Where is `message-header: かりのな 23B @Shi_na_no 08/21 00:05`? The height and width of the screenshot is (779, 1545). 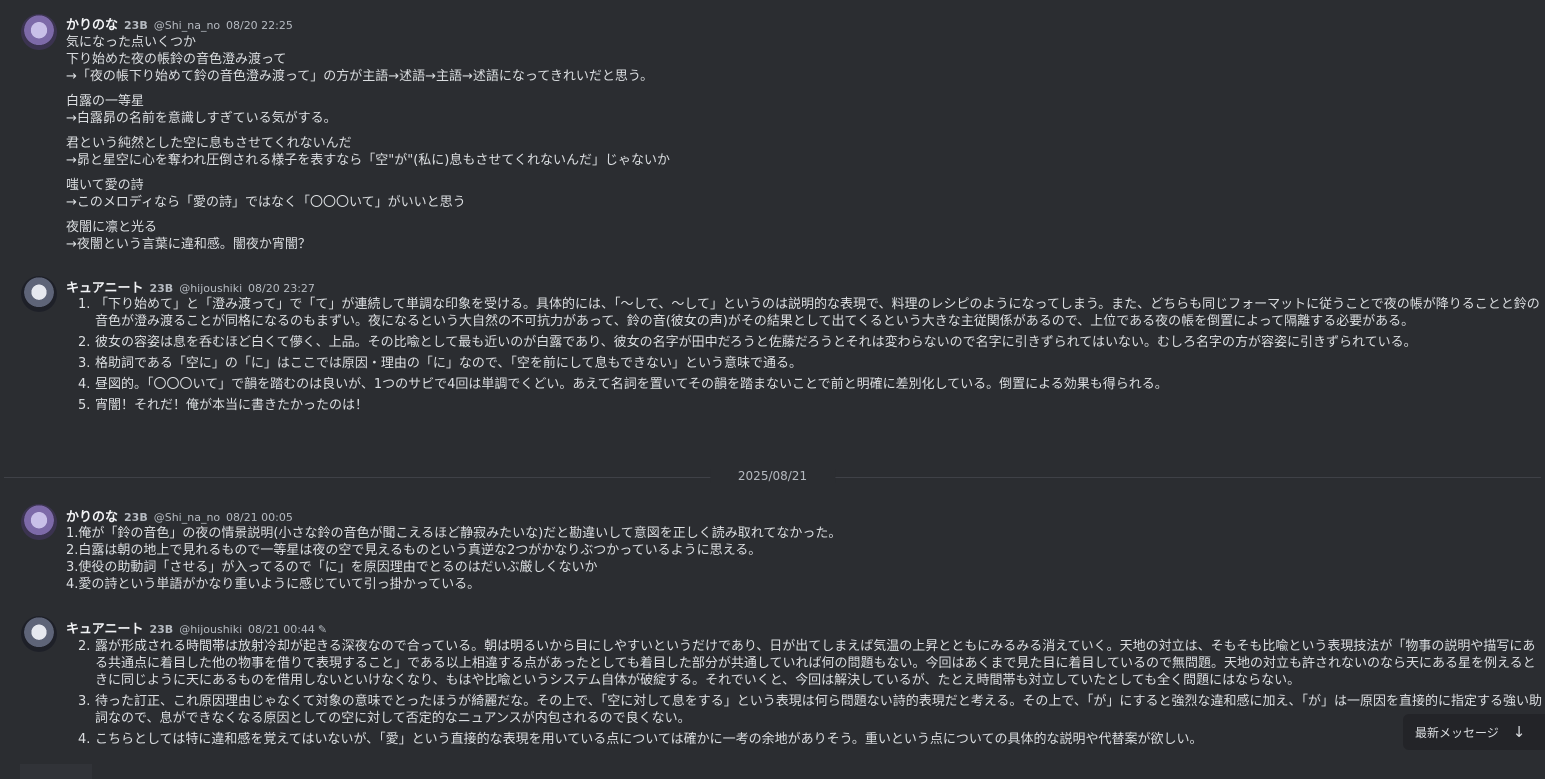
message-header: かりのな 23B @Shi_na_no 08/21 00:05 is located at coordinates (179, 515).